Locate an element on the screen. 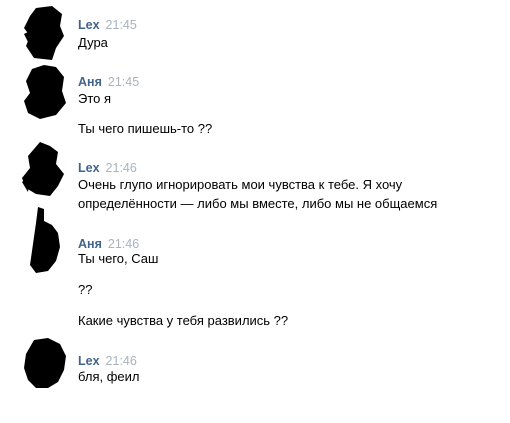  message-header: Lex 21:45 is located at coordinates (107, 24).